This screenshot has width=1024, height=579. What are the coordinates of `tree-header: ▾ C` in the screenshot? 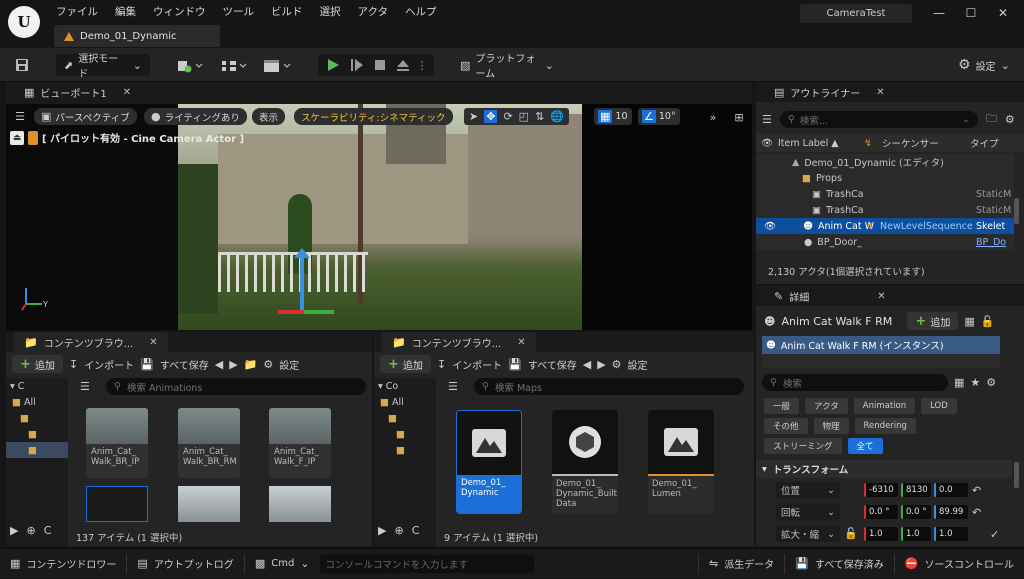 It's located at (37, 386).